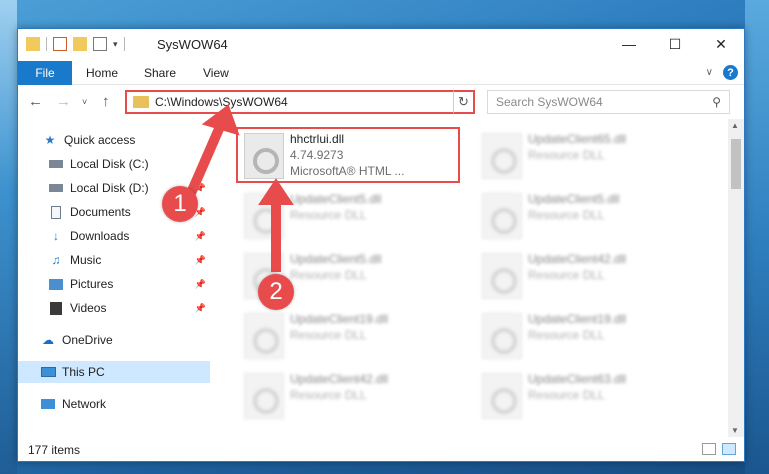 The height and width of the screenshot is (474, 769). I want to click on scroll-up-icon: ▲, so click(735, 125).